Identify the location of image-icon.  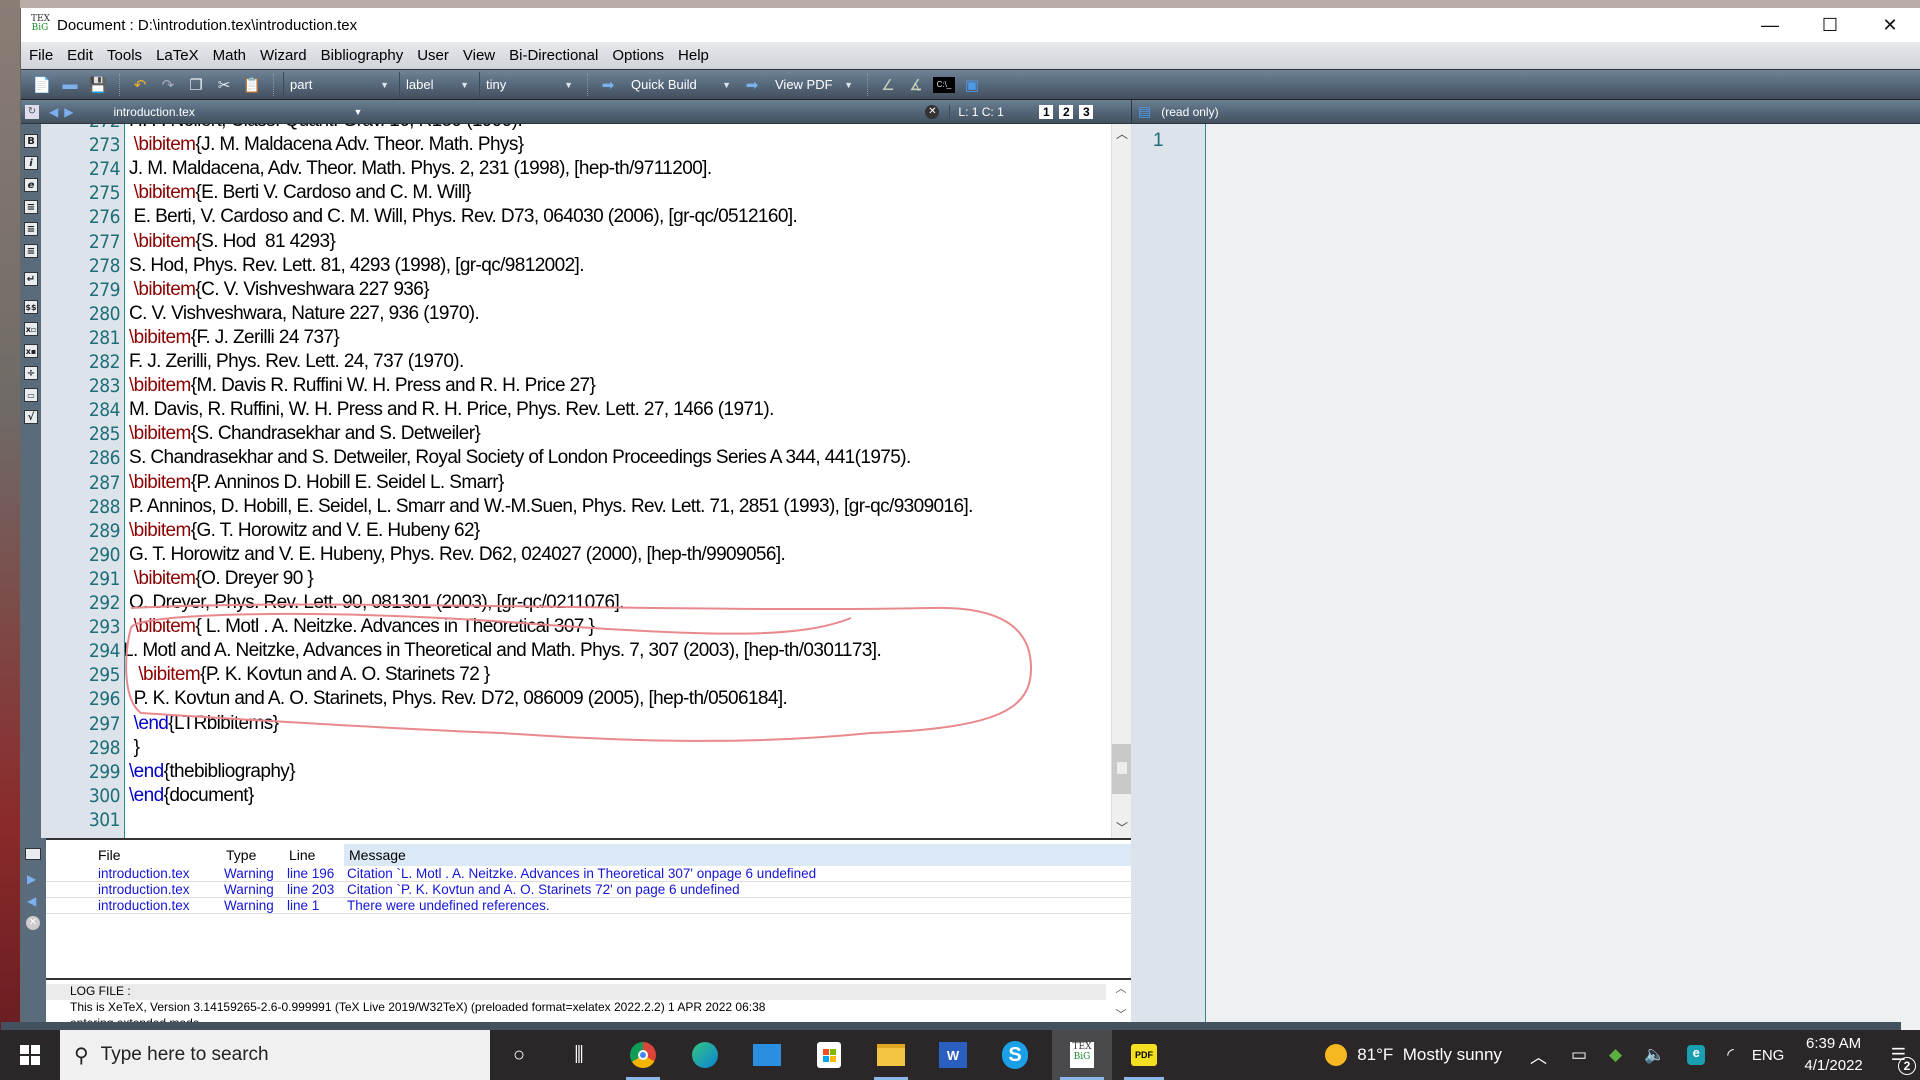
(33, 854).